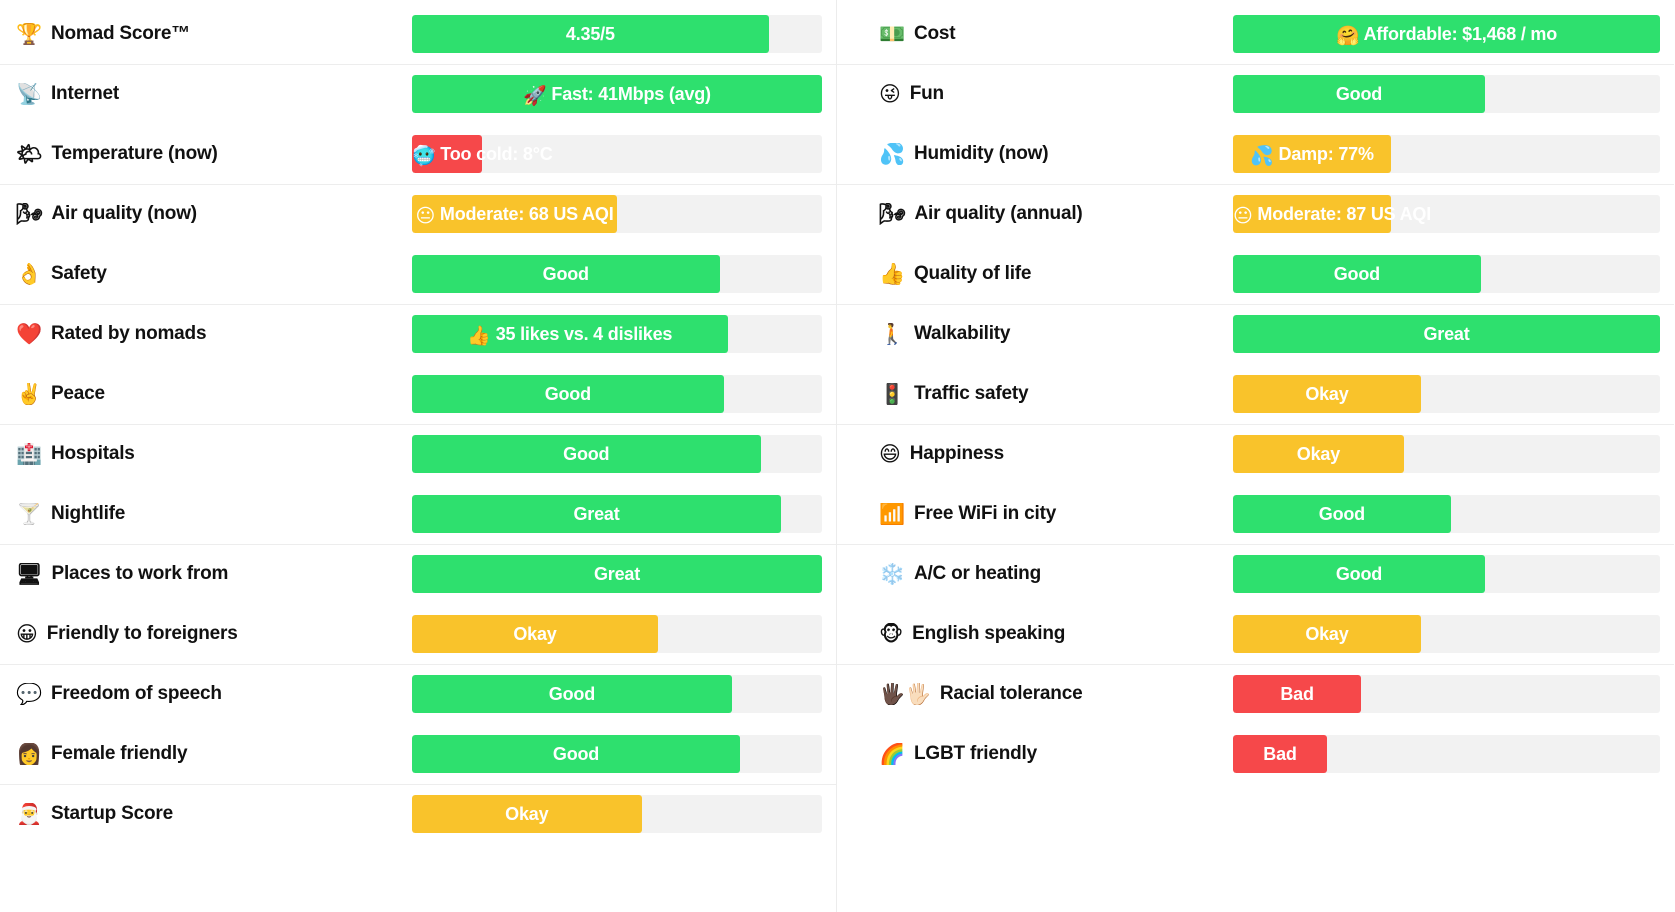 The image size is (1675, 912). I want to click on walking-icon: 🚶, so click(892, 334).